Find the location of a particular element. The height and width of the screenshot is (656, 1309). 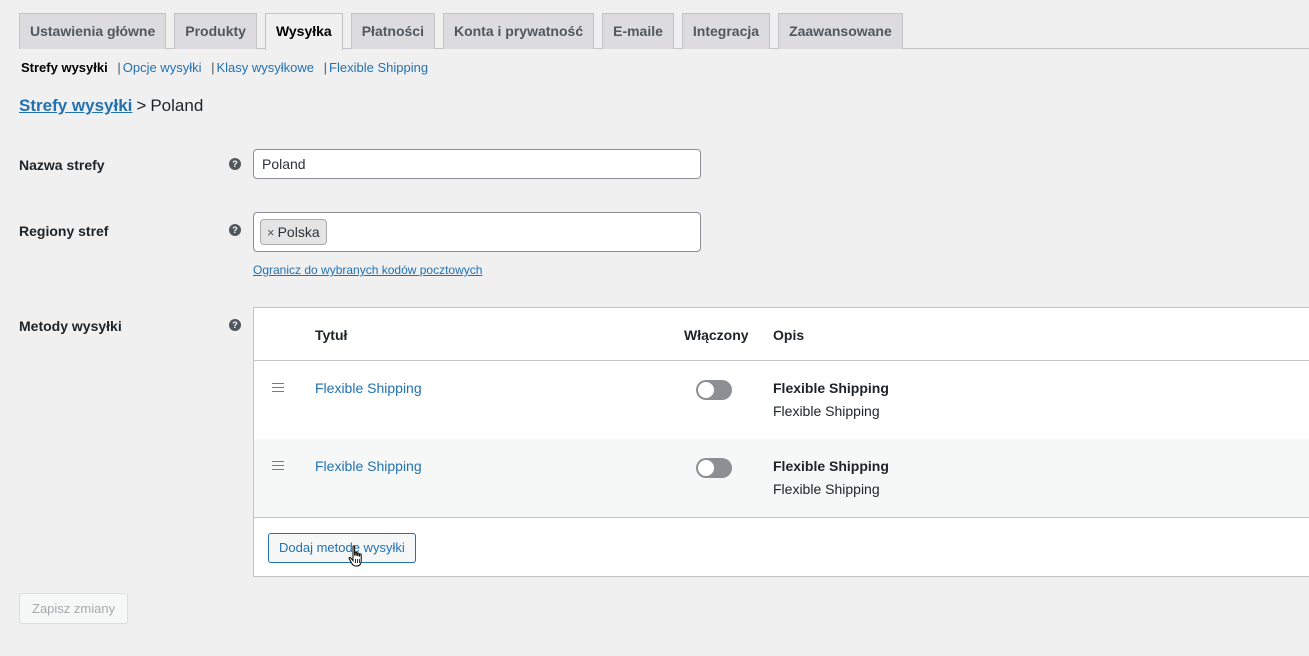

region-chip: × Polska is located at coordinates (293, 232).